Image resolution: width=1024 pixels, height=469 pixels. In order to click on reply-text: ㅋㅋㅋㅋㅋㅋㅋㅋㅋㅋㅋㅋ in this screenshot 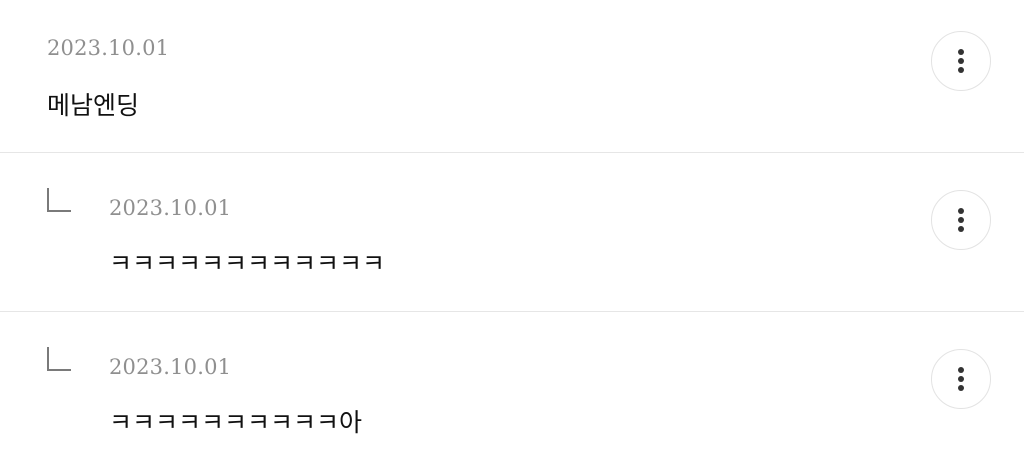, I will do `click(247, 263)`.